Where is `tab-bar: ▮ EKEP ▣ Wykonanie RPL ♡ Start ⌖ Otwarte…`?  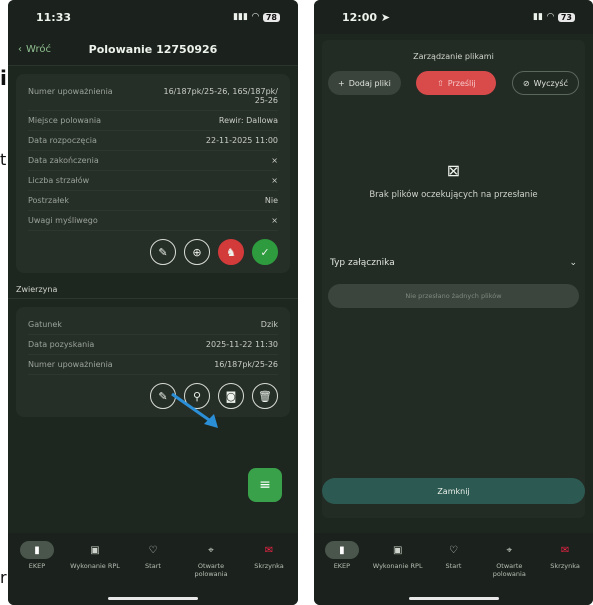
tab-bar: ▮ EKEP ▣ Wykonanie RPL ♡ Start ⌖ Otwarte… is located at coordinates (453, 569).